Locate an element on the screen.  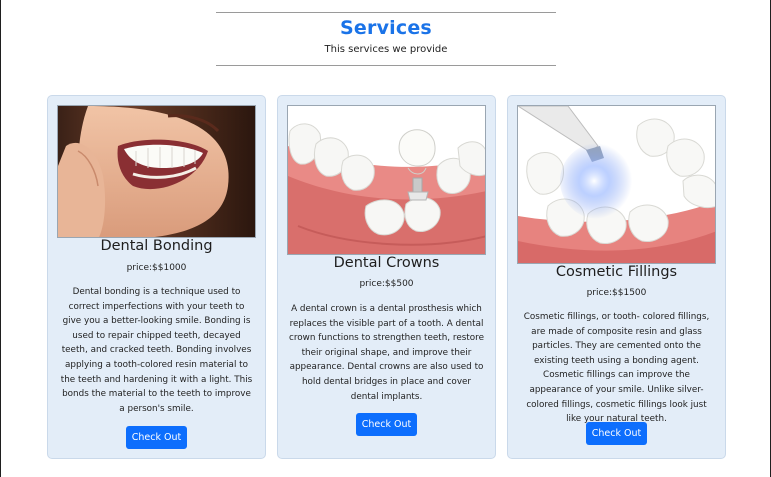
card-price: price:$$1000 is located at coordinates (156, 268).